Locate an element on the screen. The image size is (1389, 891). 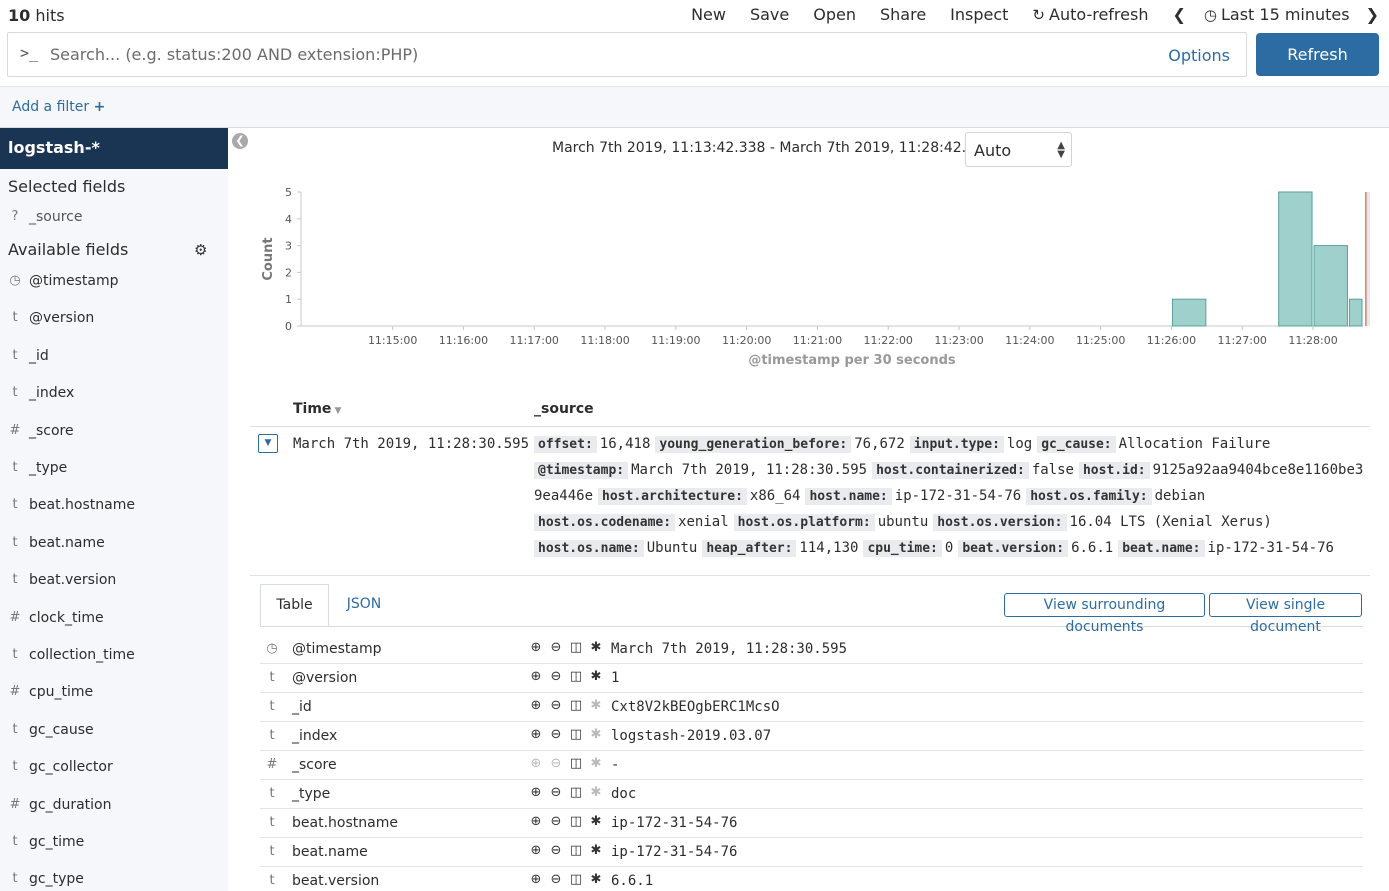
source-key: young_generation_before: is located at coordinates (753, 444).